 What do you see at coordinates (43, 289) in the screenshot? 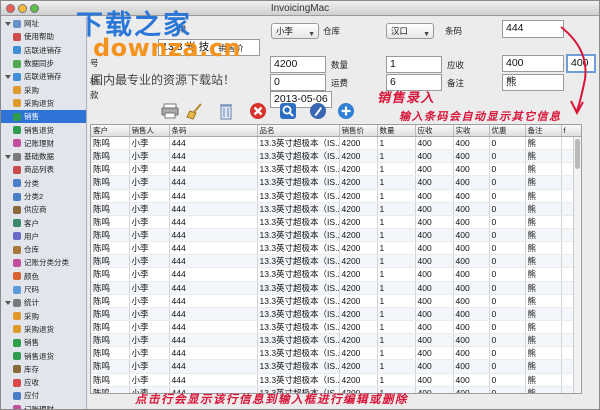
I see `sidebar-item: 尺码` at bounding box center [43, 289].